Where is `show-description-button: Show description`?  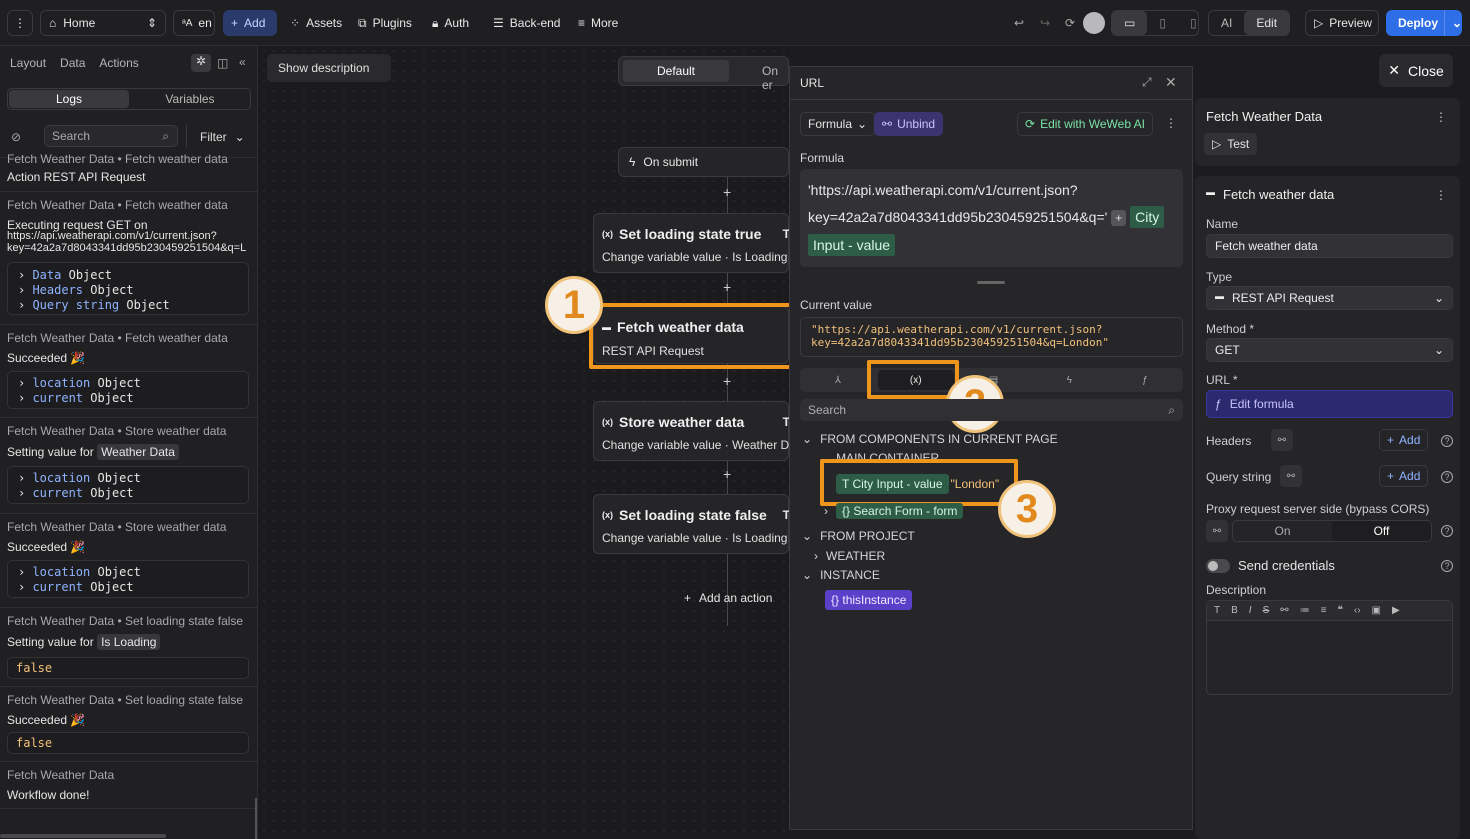 show-description-button: Show description is located at coordinates (329, 68).